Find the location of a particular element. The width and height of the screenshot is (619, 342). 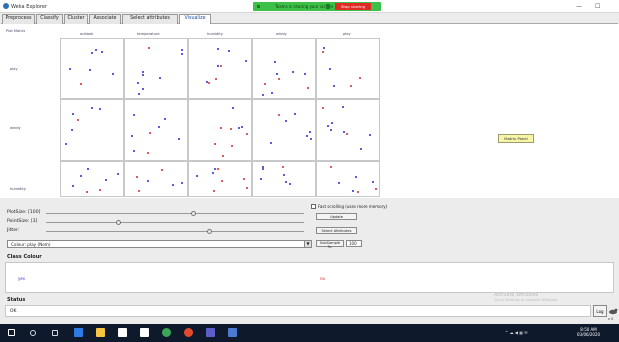

subsample-input: 100 is located at coordinates (354, 243).